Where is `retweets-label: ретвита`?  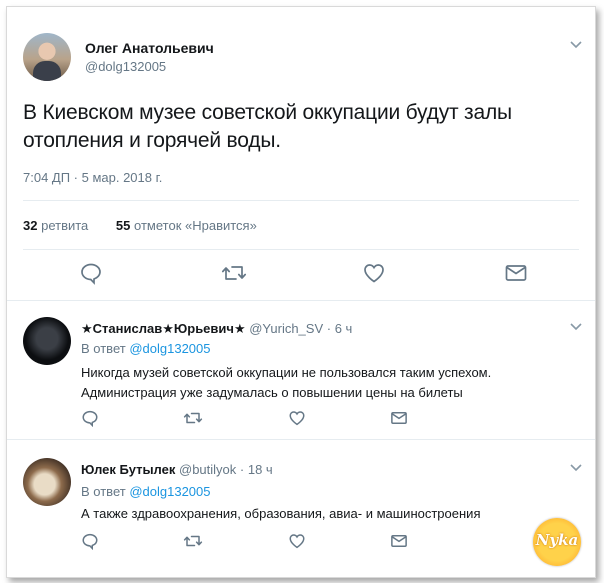 retweets-label: ретвита is located at coordinates (65, 225).